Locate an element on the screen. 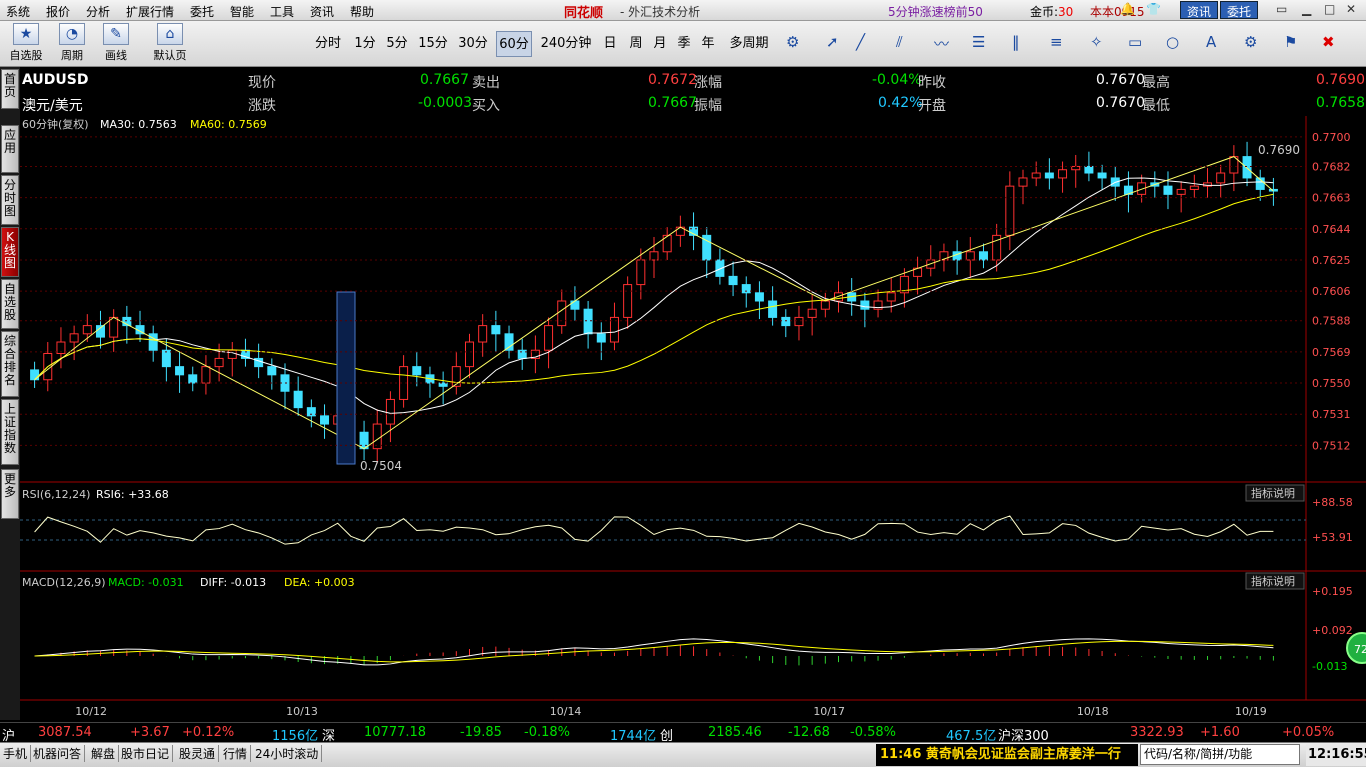 The height and width of the screenshot is (767, 1366). tab-more: 更多 is located at coordinates (10, 494).